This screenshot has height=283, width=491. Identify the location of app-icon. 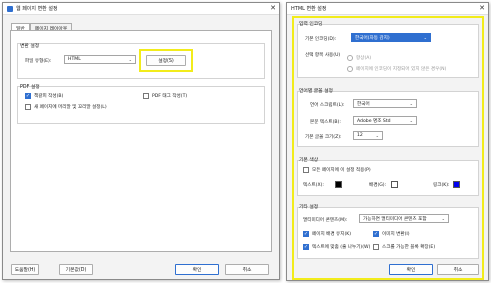
(10, 8).